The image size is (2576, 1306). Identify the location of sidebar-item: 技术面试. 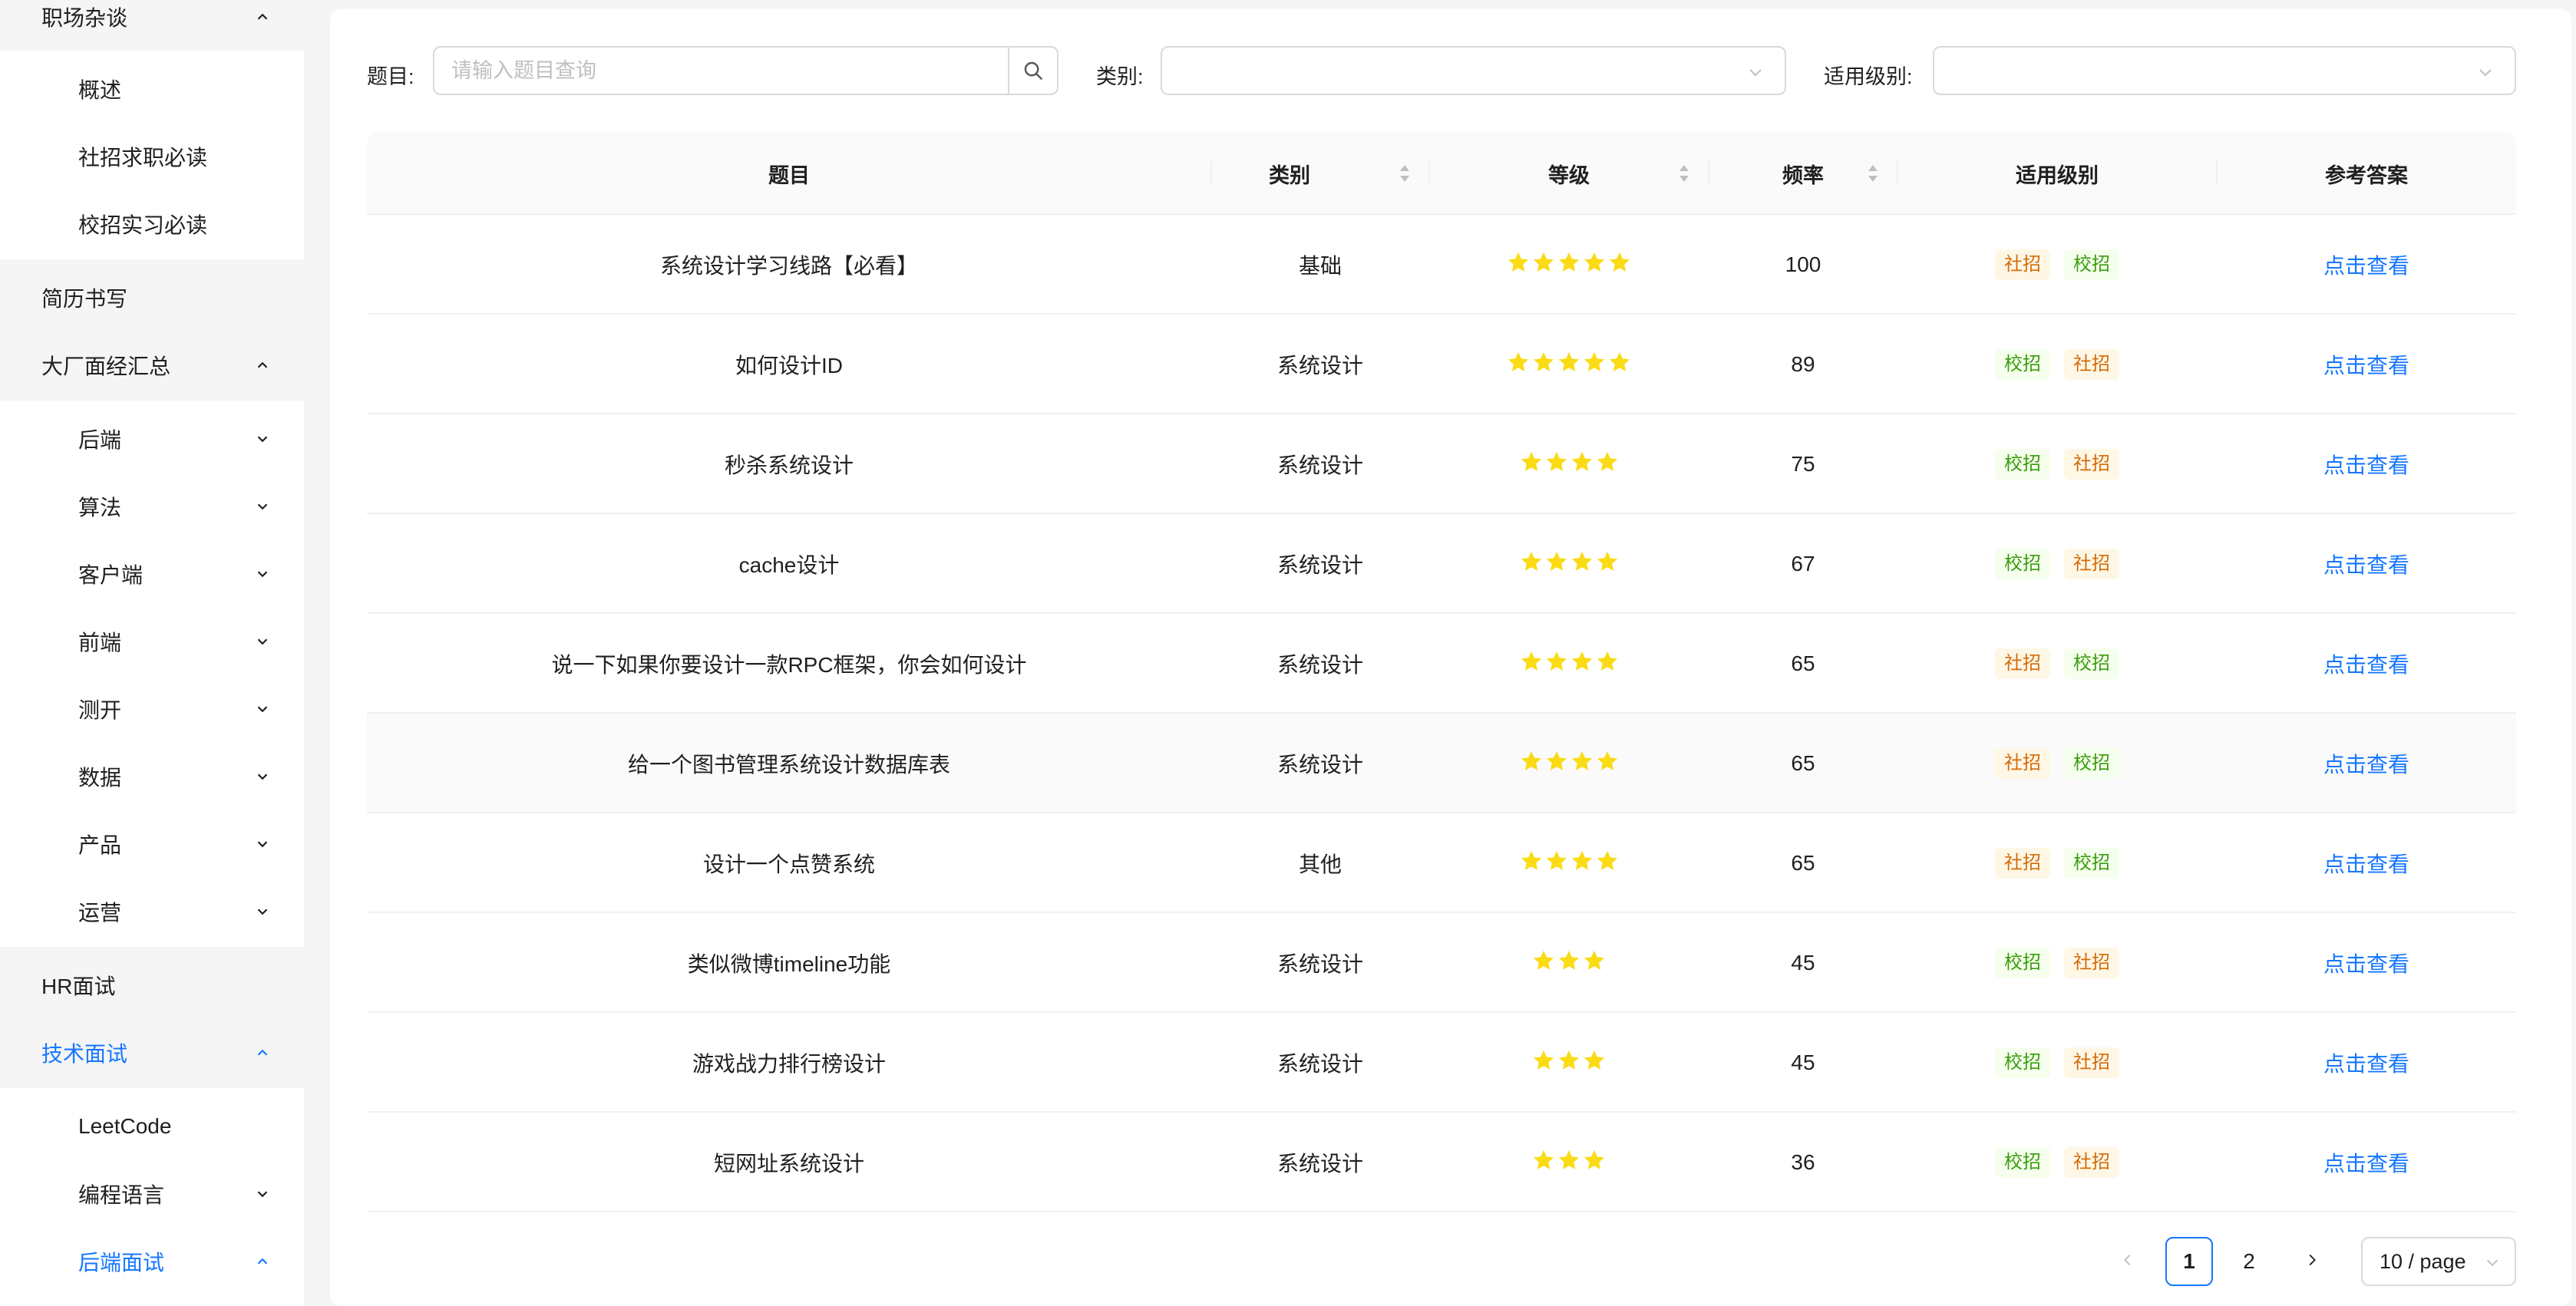
(152, 1053).